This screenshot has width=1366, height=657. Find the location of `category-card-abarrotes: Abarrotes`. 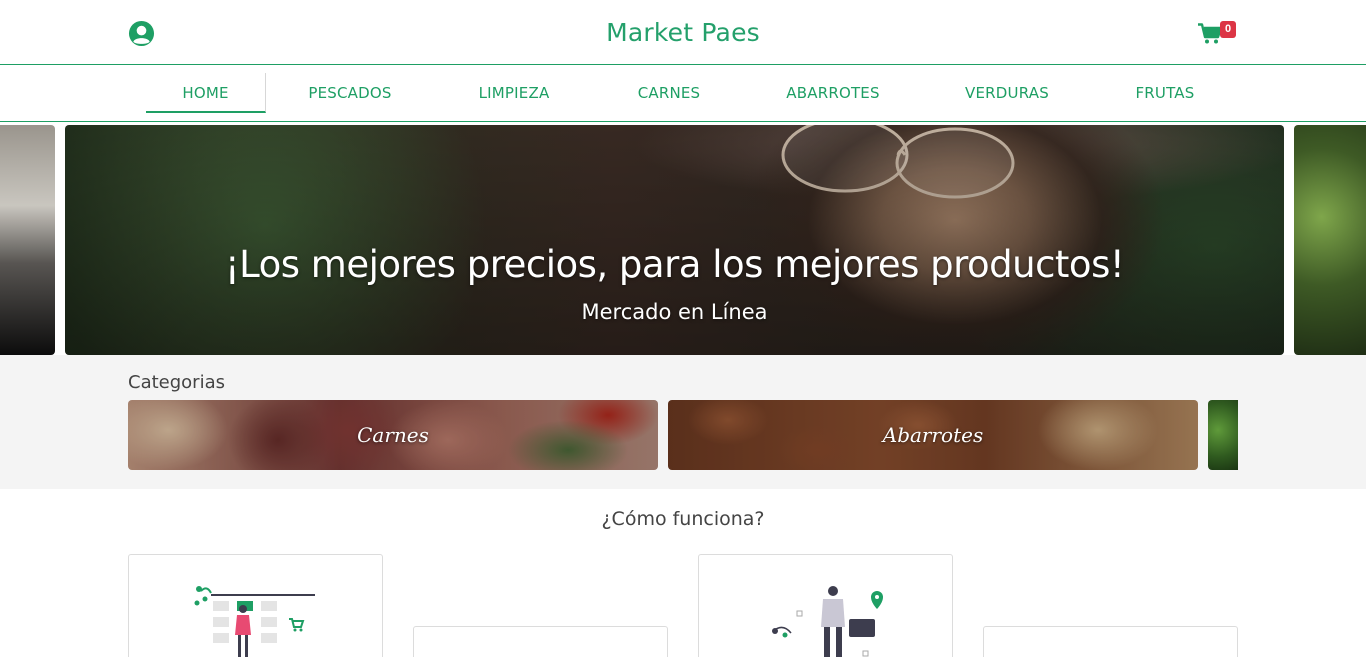

category-card-abarrotes: Abarrotes is located at coordinates (933, 435).